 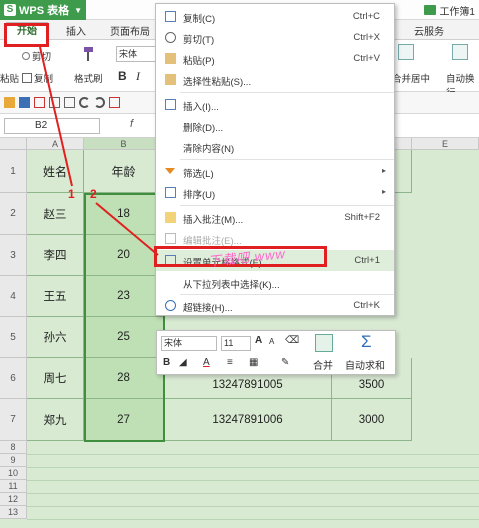 What do you see at coordinates (170, 305) in the screenshot?
I see `globe-icon` at bounding box center [170, 305].